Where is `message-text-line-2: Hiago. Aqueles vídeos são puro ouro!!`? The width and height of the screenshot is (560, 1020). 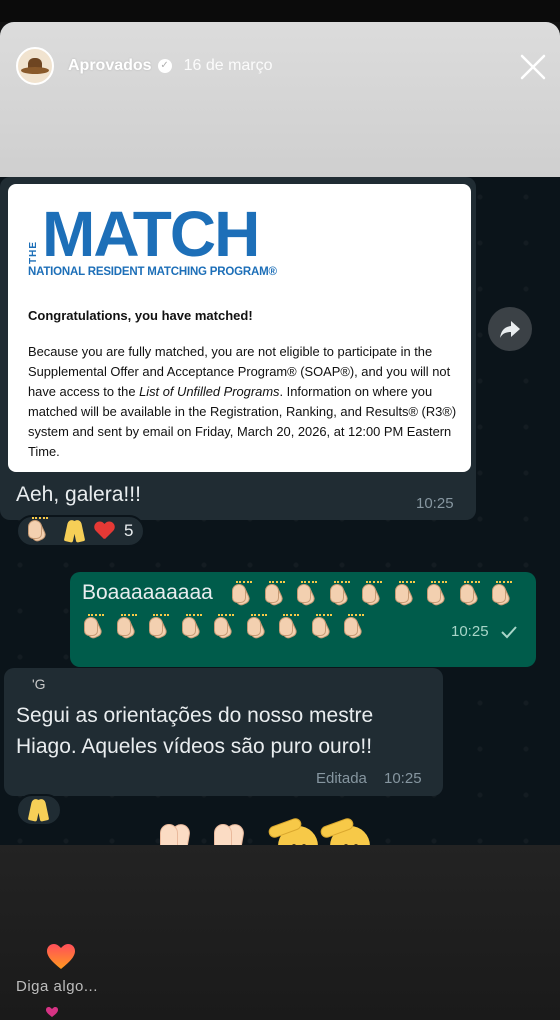 message-text-line-2: Hiago. Aqueles vídeos são puro ouro!! is located at coordinates (194, 746).